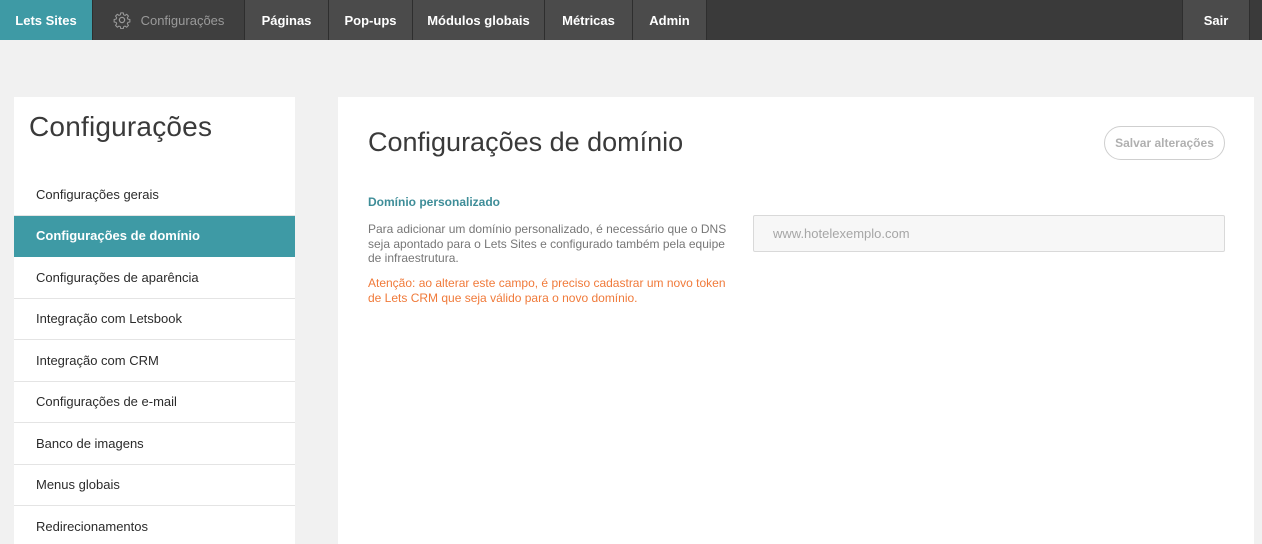 This screenshot has height=544, width=1262. I want to click on sidebar-item-configuracoes-de-dominio: Configurações de domínio, so click(154, 236).